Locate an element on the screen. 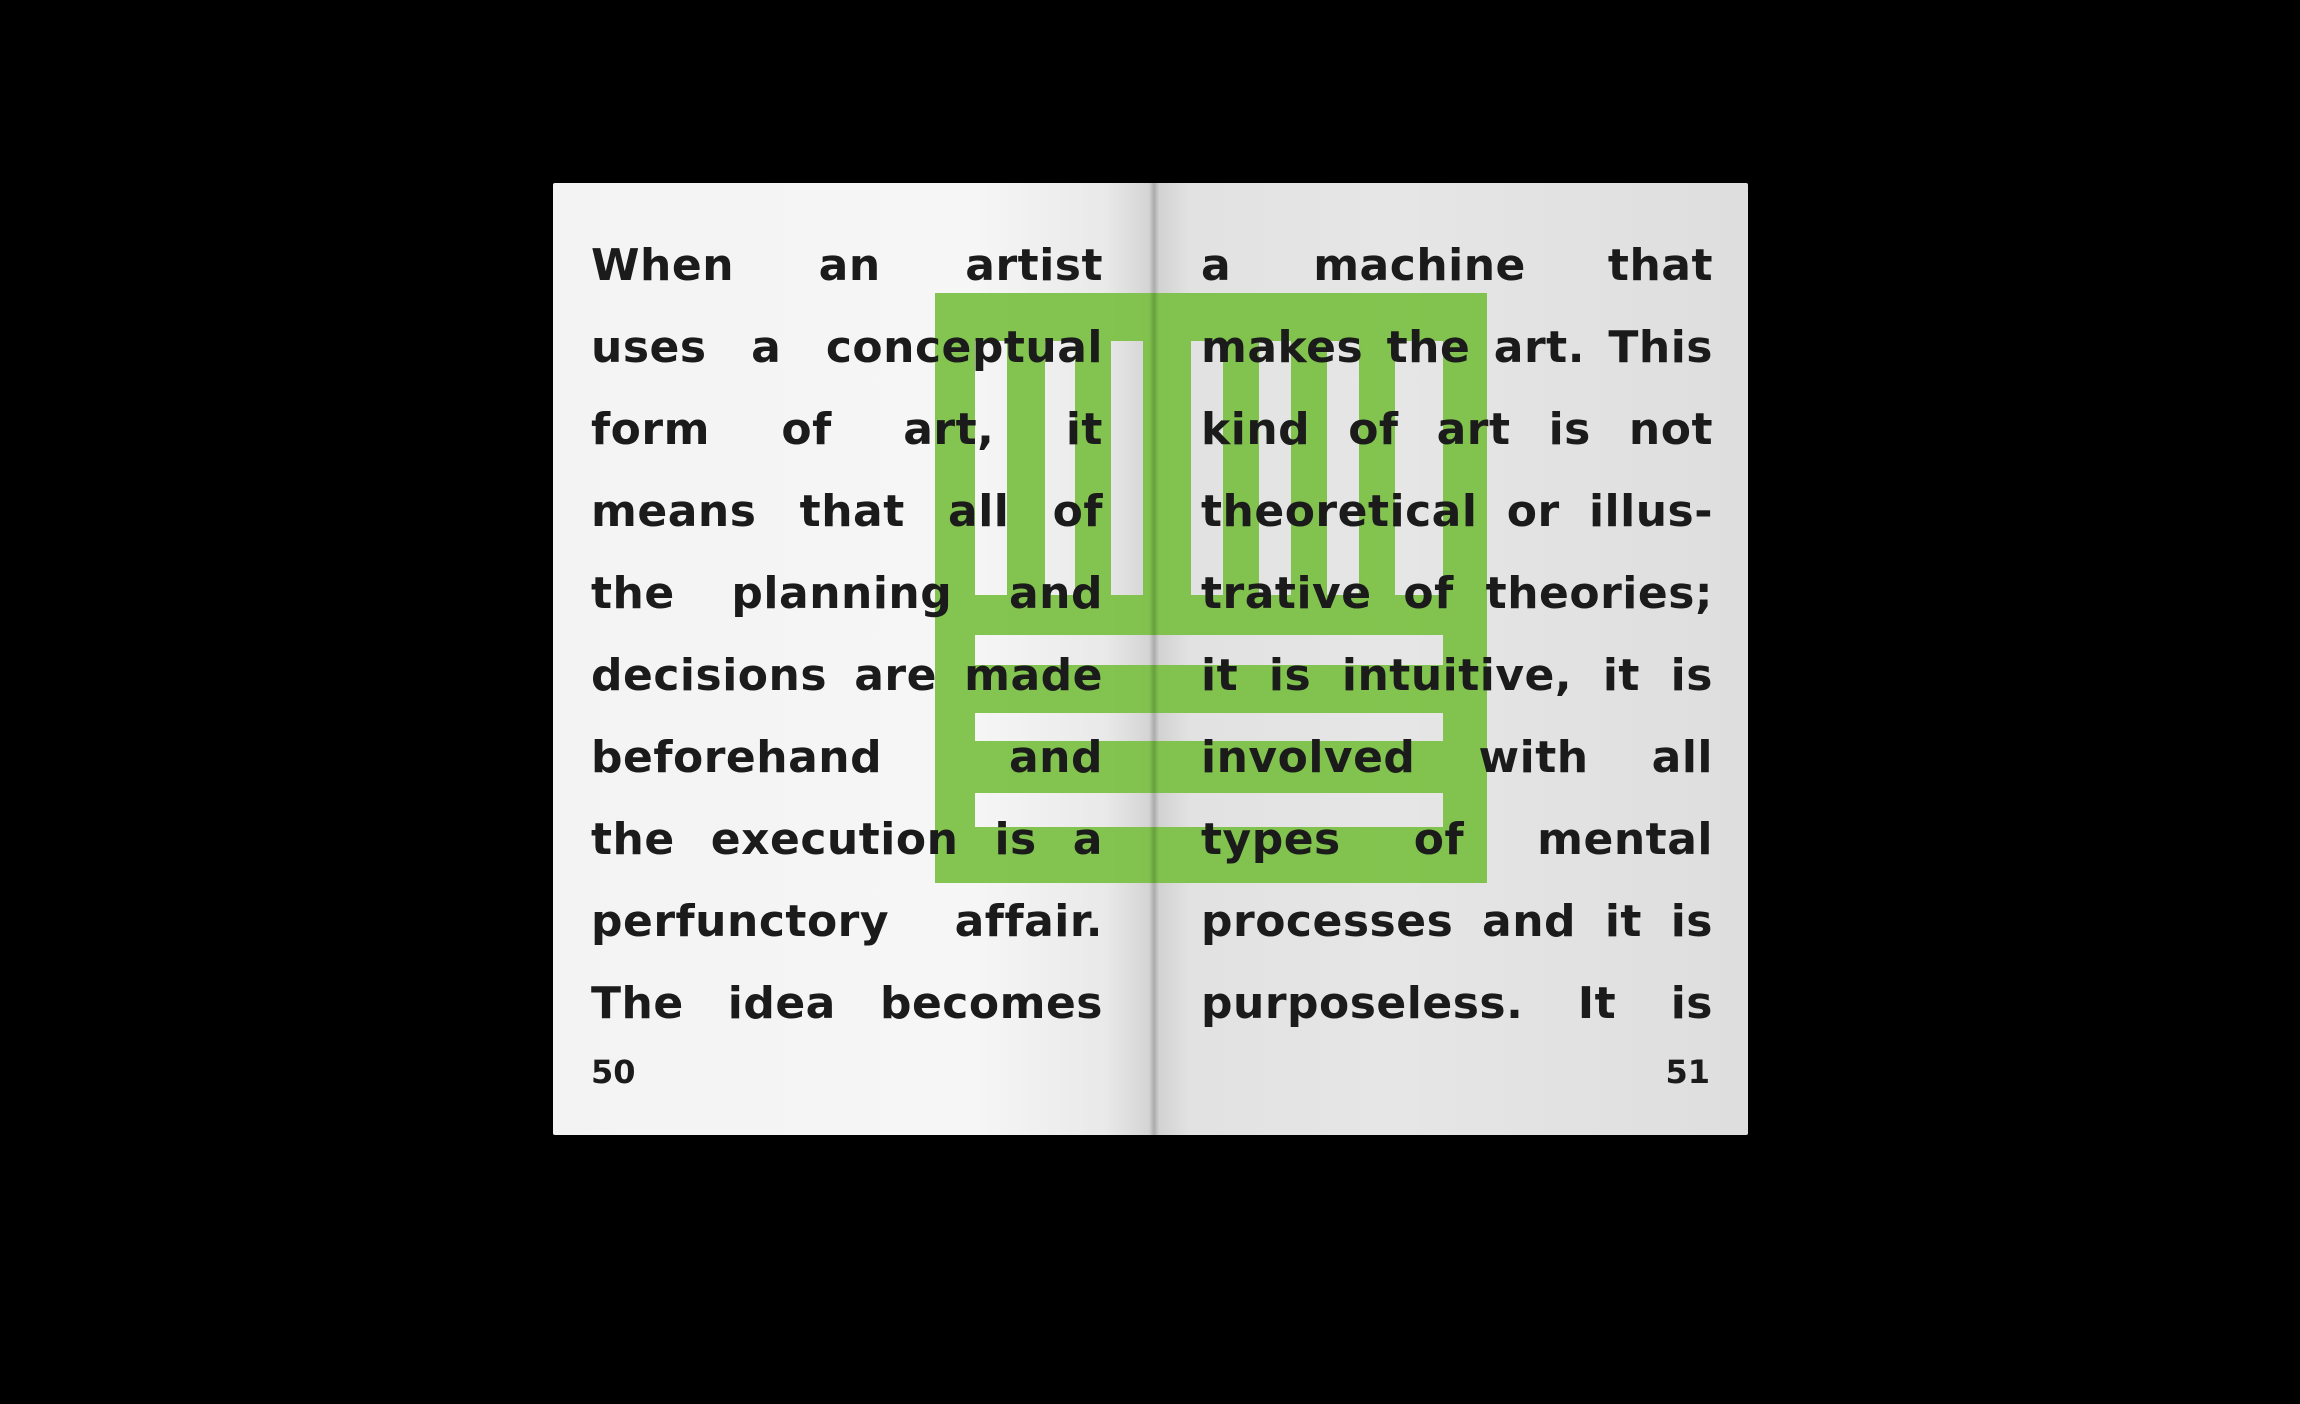 This screenshot has height=1404, width=2300. text-line: the execution is a is located at coordinates (847, 840).